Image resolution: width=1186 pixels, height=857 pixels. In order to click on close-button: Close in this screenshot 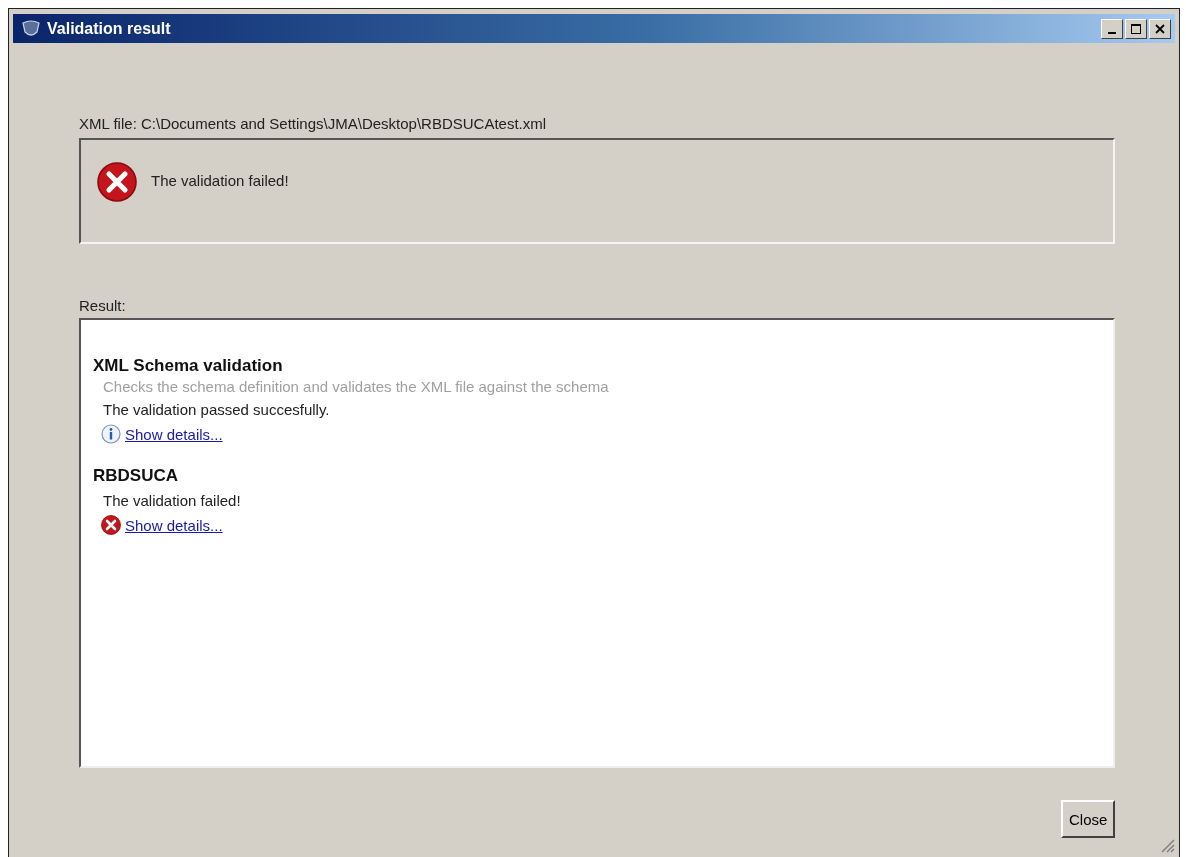, I will do `click(1088, 819)`.